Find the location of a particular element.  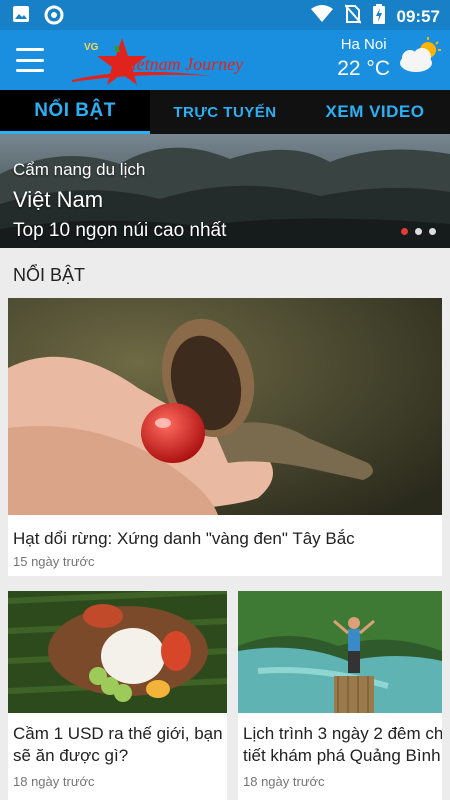

hero-caption-line2: Việt Nam is located at coordinates (58, 199).